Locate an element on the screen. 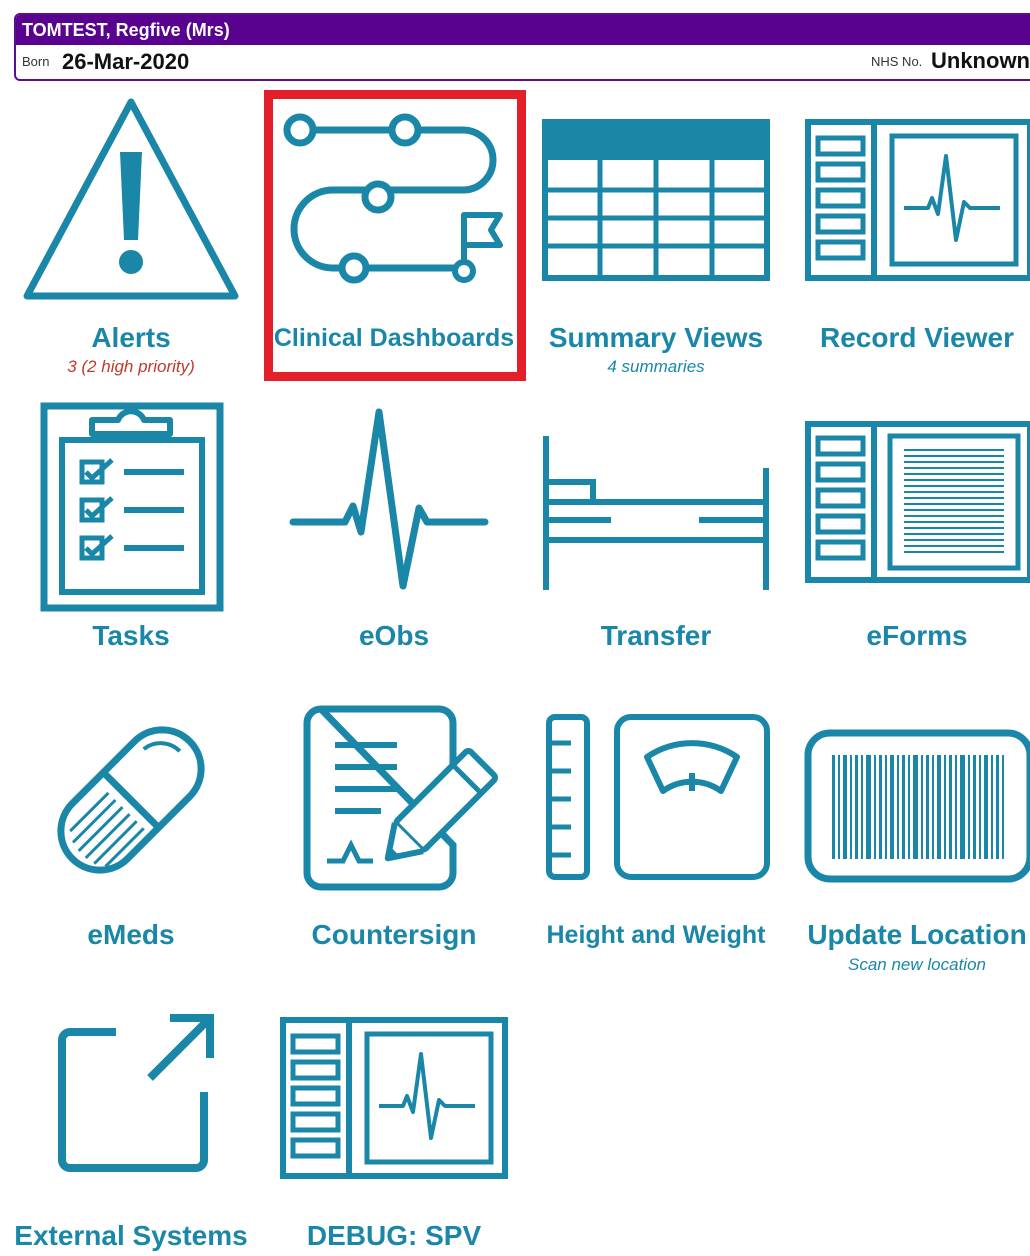 This screenshot has width=1030, height=1256. patient-name: TOMTEST, Regfive (Mrs) is located at coordinates (523, 30).